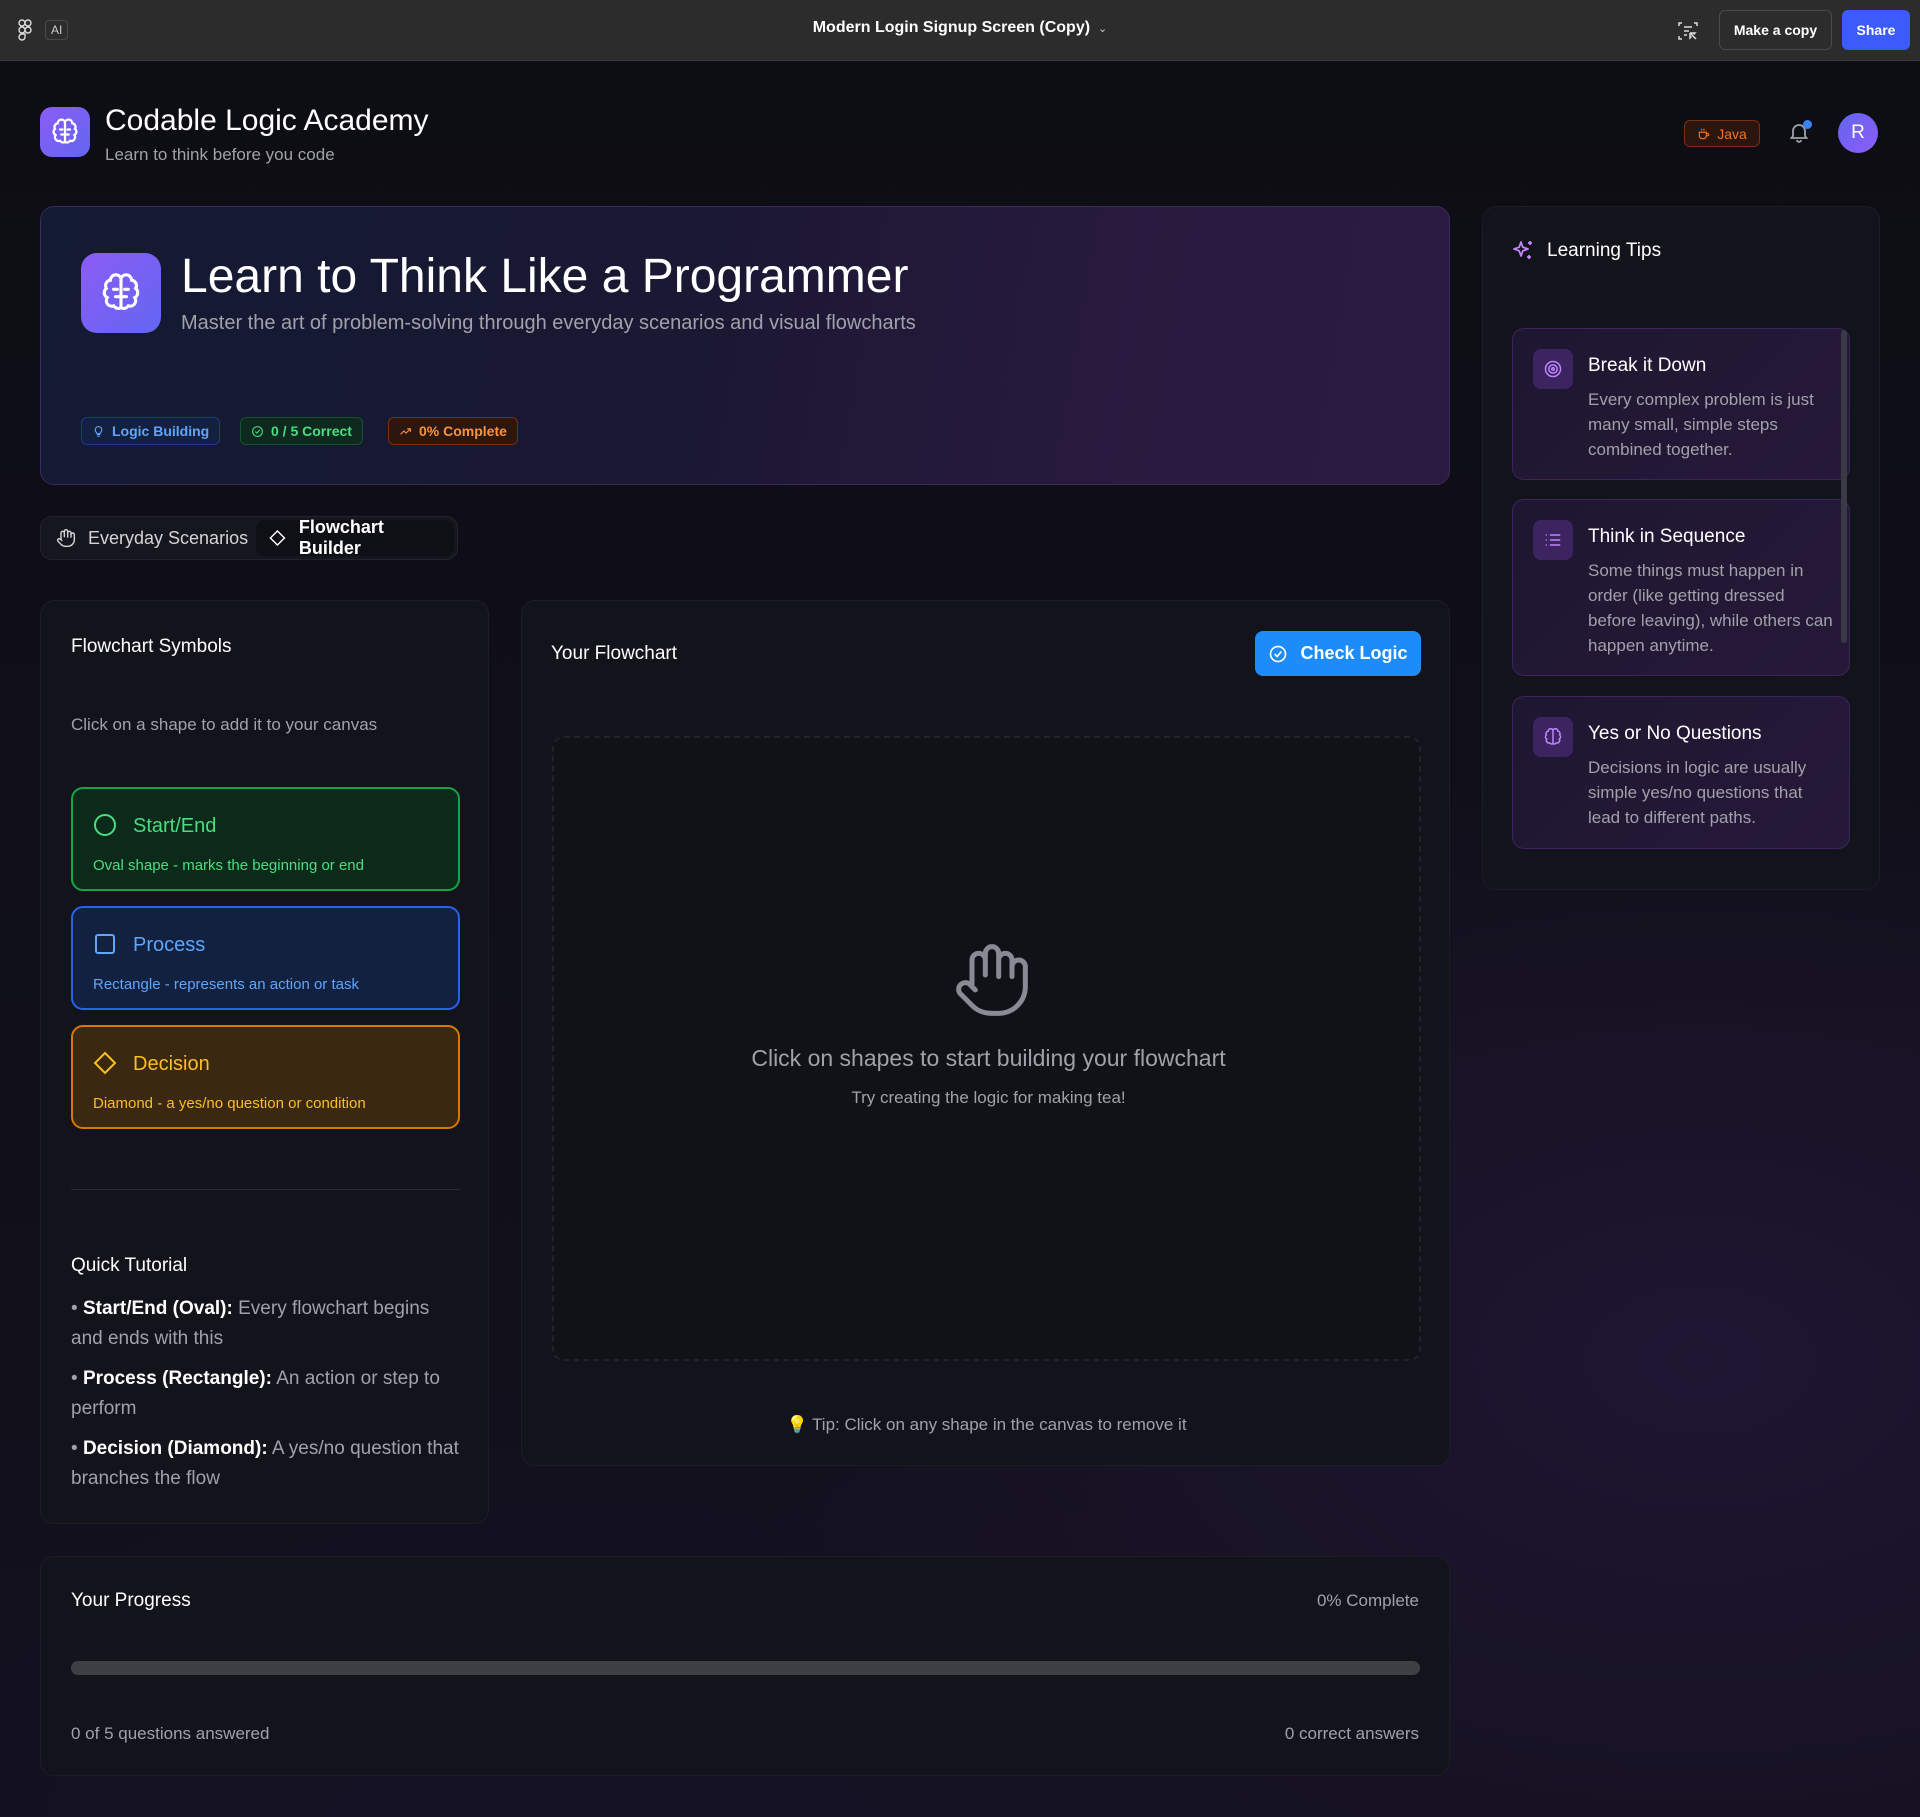  I want to click on tutorial-term: Start/End (Oval):, so click(157, 1308).